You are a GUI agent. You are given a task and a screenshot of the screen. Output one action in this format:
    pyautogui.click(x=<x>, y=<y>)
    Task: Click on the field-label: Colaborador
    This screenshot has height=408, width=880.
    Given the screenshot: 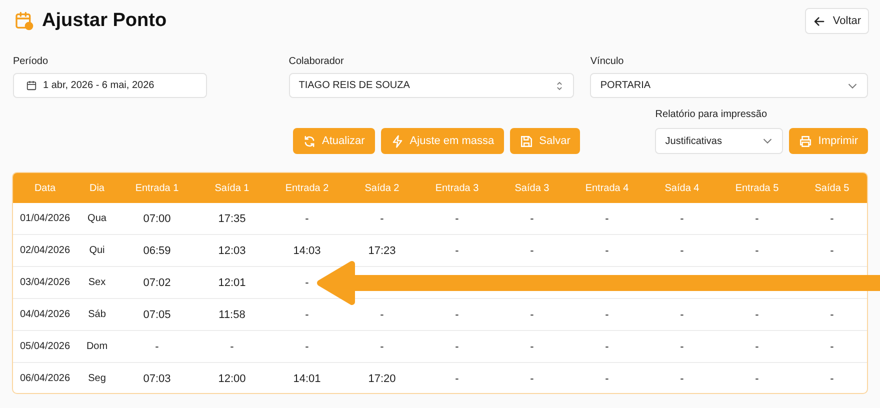 What is the action you would take?
    pyautogui.click(x=316, y=61)
    